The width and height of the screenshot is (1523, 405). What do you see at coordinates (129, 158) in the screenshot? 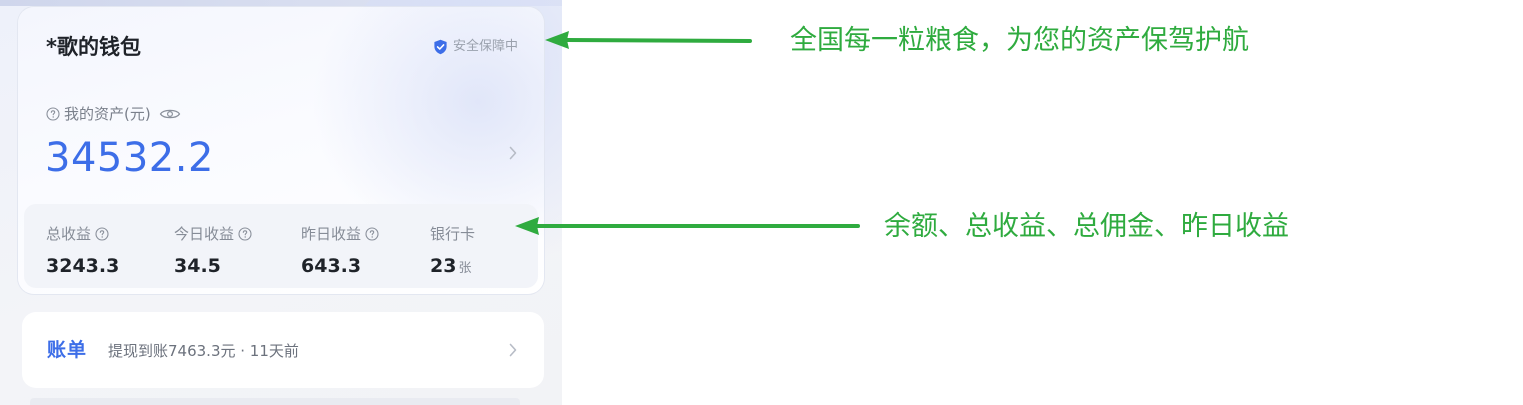
I see `assets-value: 34532.2` at bounding box center [129, 158].